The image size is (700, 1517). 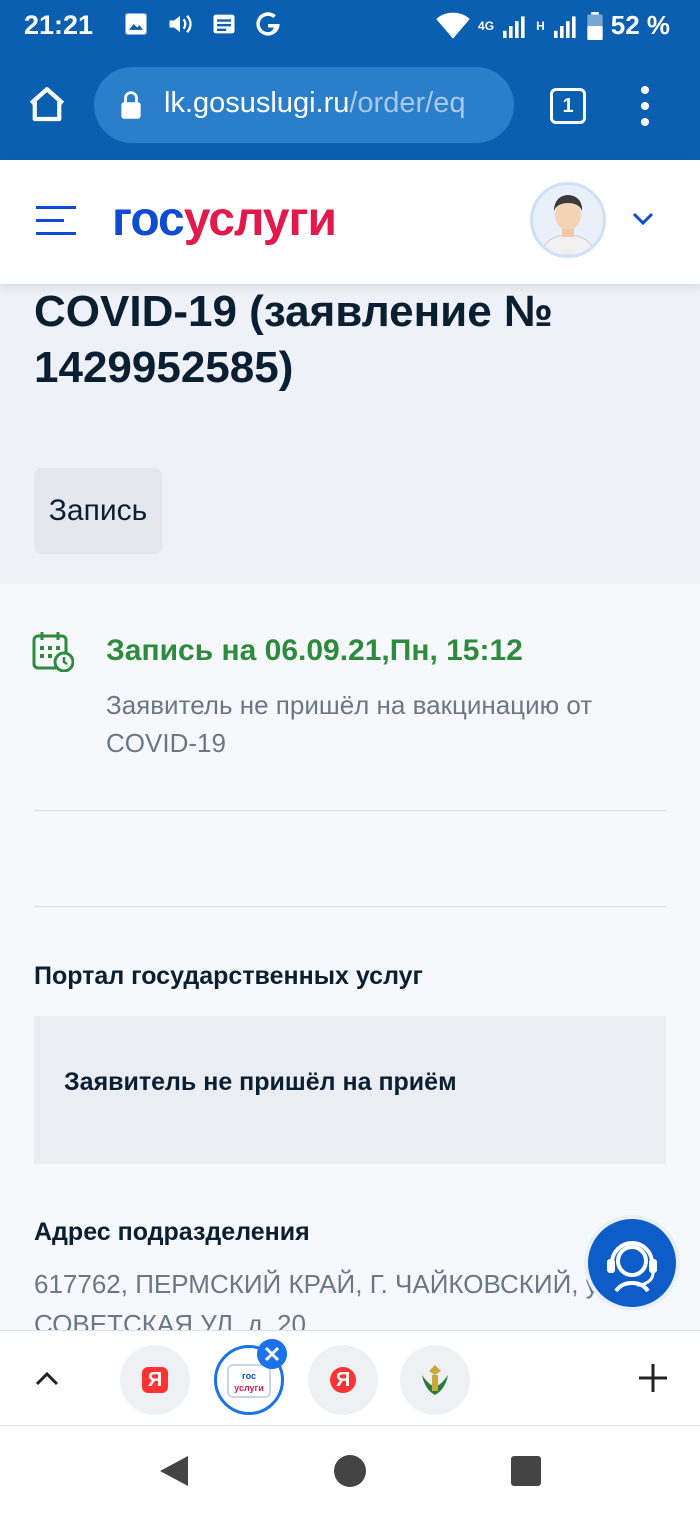 I want to click on home-circle-icon, so click(x=350, y=1471).